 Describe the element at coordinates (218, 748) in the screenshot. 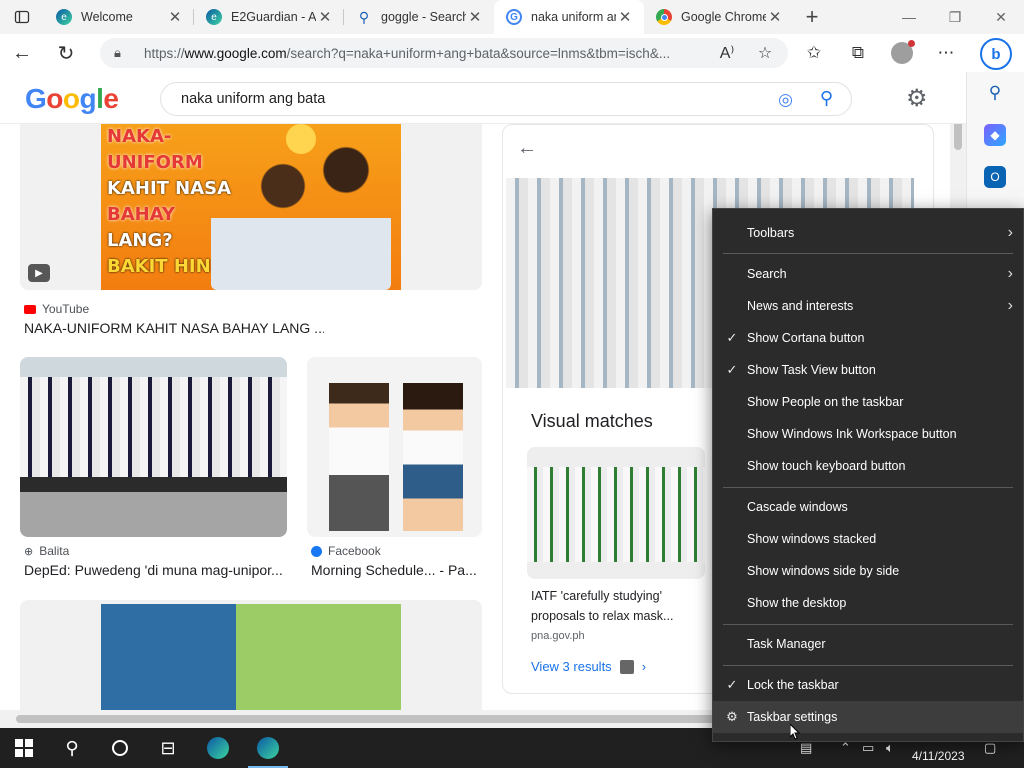

I see `edge-taskbar-icon` at that location.